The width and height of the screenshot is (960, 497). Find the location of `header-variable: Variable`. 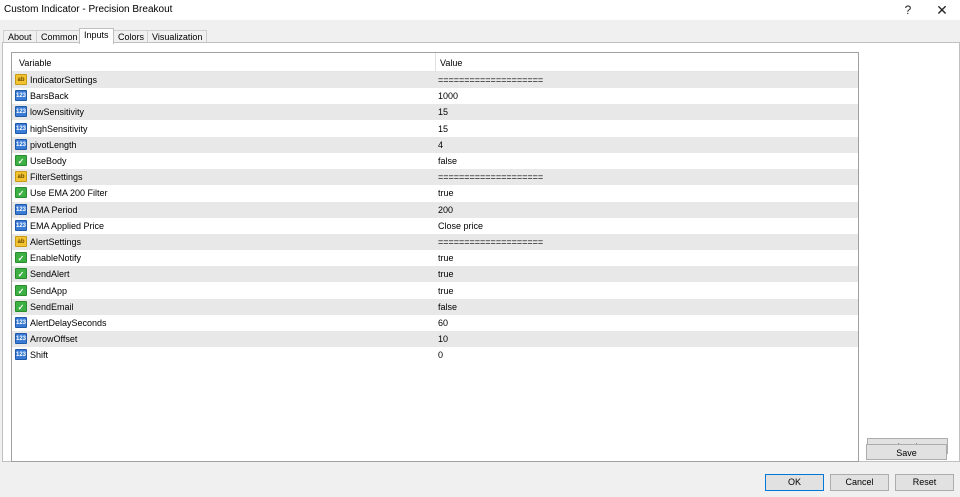

header-variable: Variable is located at coordinates (35, 63).